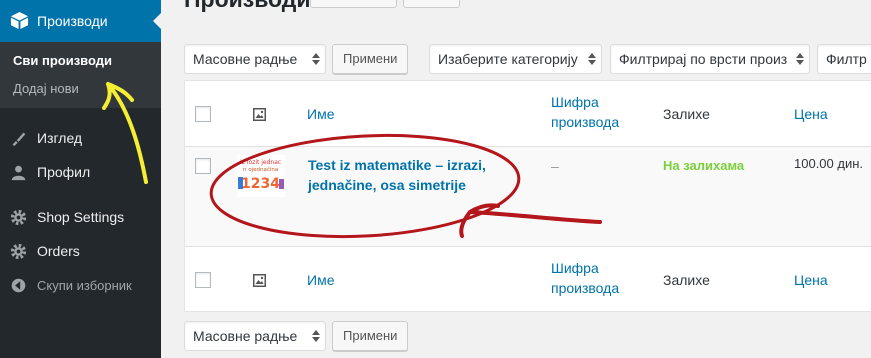  Describe the element at coordinates (18, 285) in the screenshot. I see `collapse-icon` at that location.